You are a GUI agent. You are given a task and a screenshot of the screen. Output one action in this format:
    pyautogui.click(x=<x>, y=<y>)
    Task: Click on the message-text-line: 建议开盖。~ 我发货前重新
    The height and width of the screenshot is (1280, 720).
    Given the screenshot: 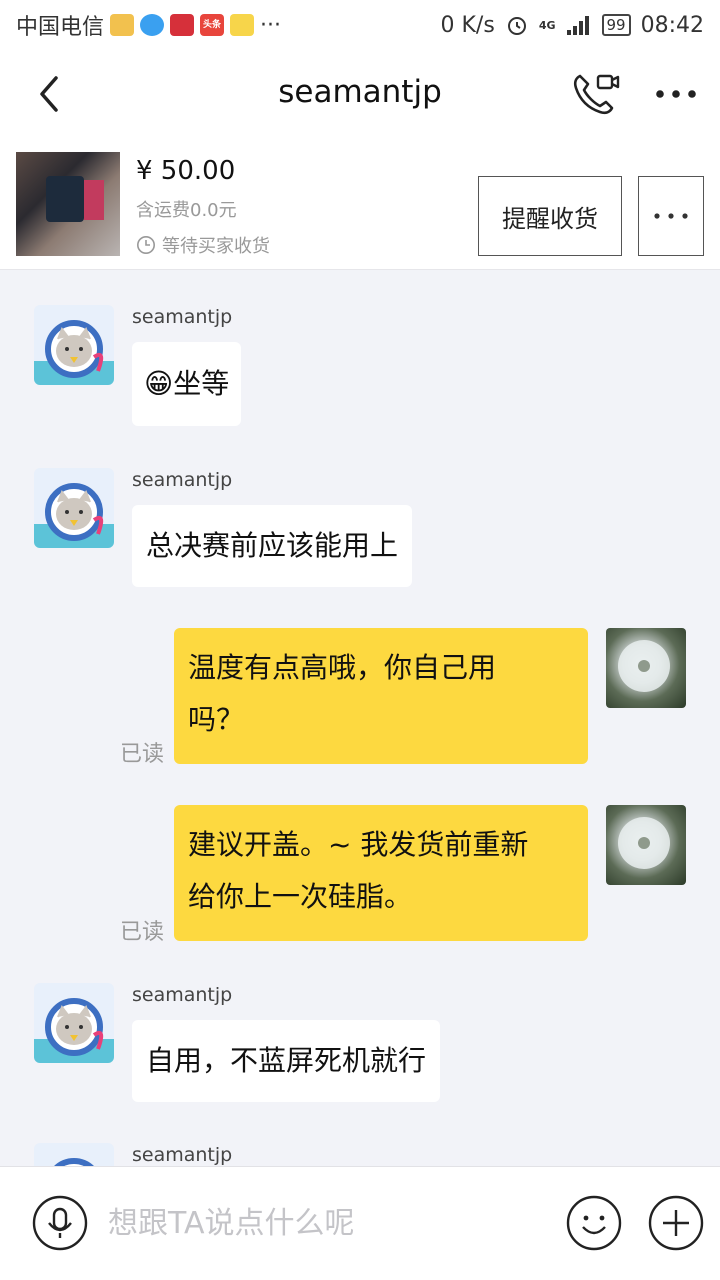 What is the action you would take?
    pyautogui.click(x=358, y=844)
    